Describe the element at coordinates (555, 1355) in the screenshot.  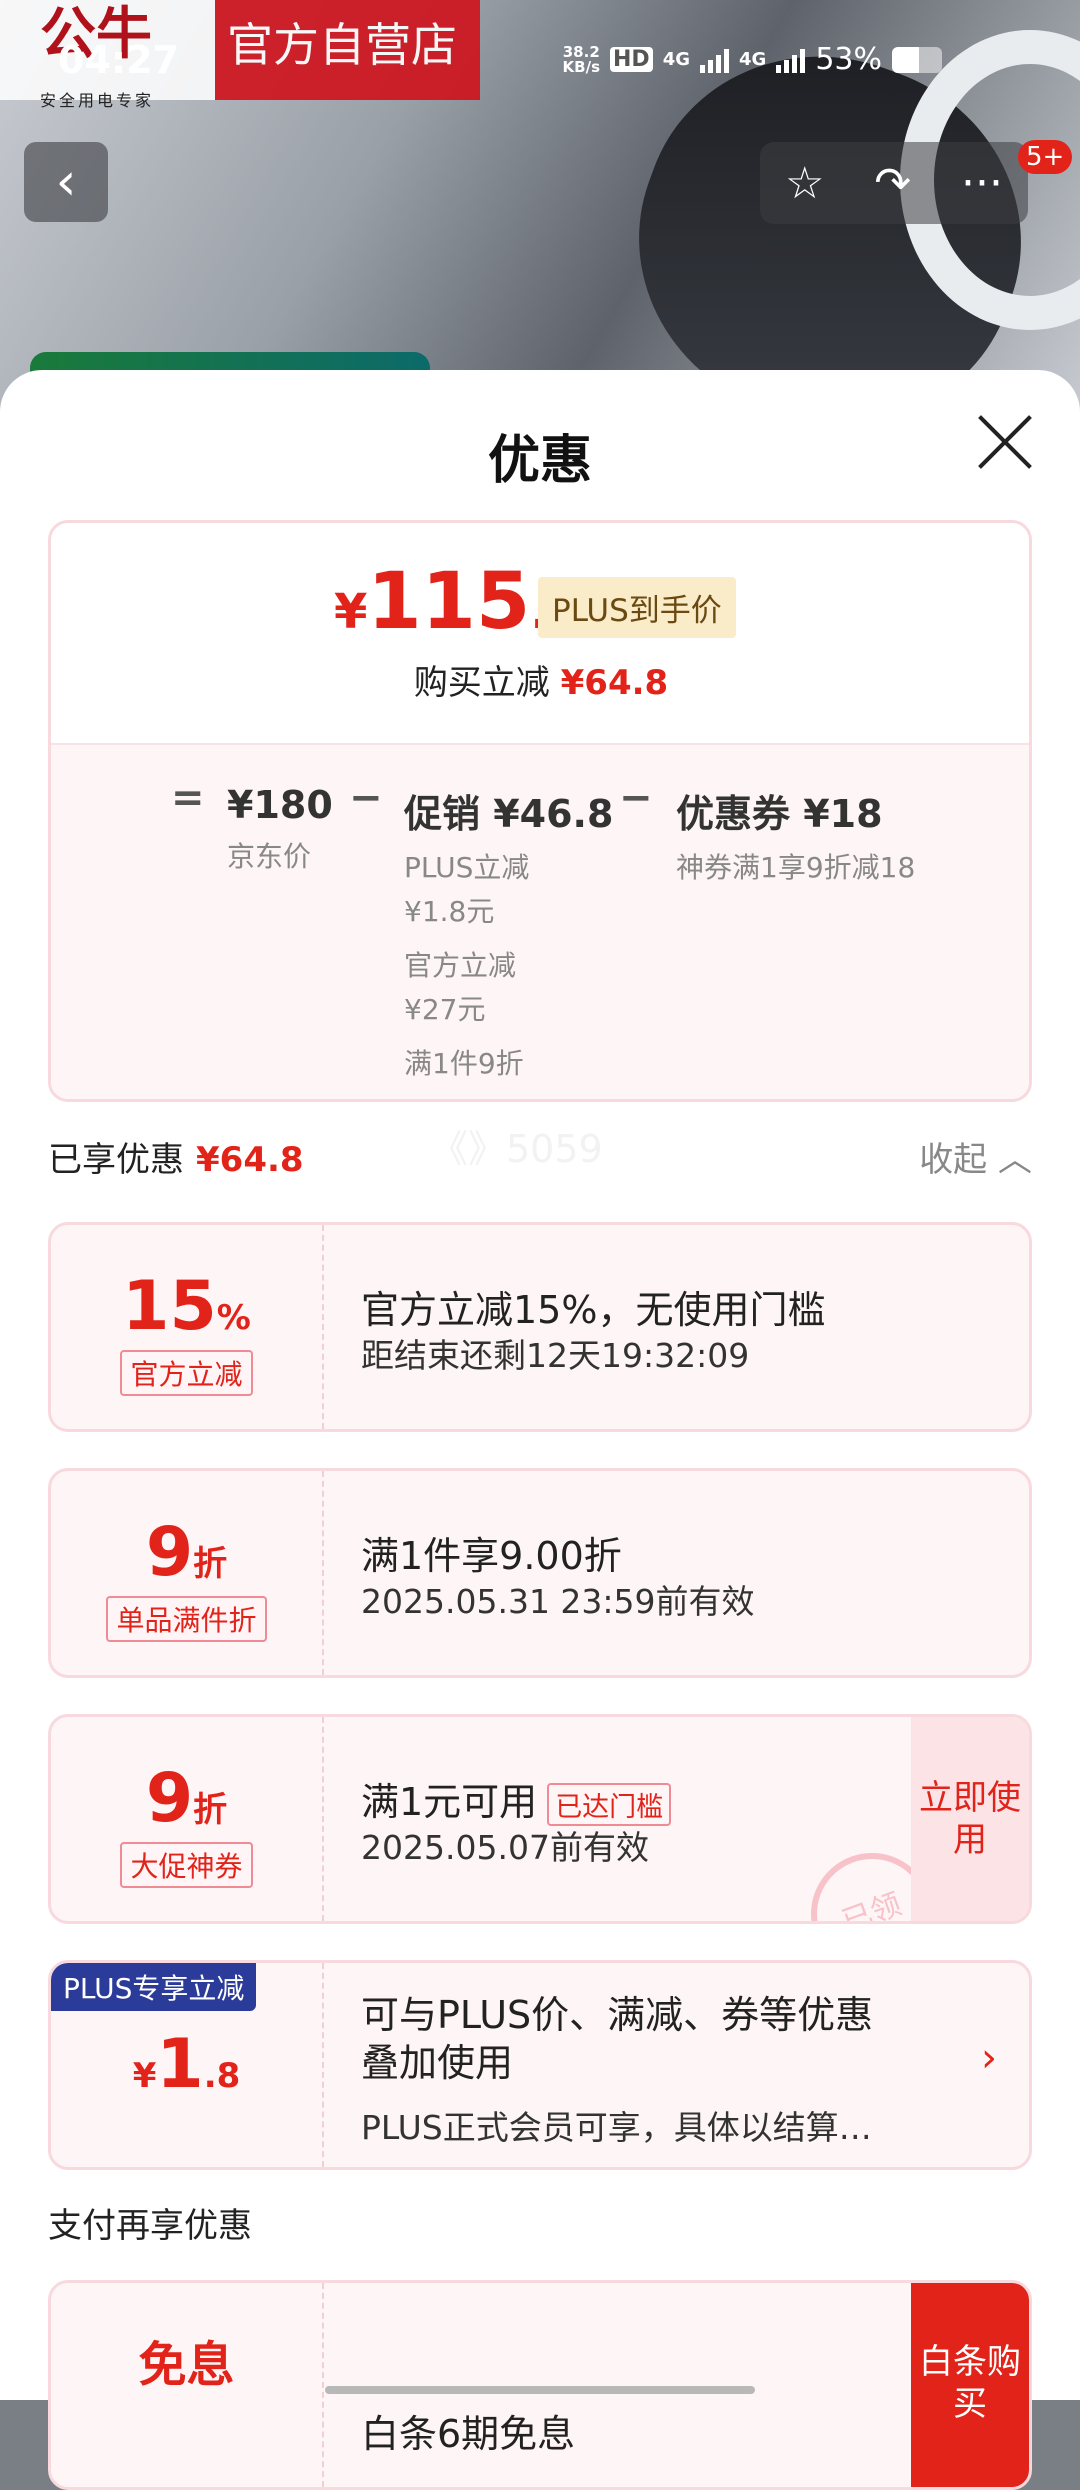
I see `offer-countdown: 距结束还剩12天19:32:09` at that location.